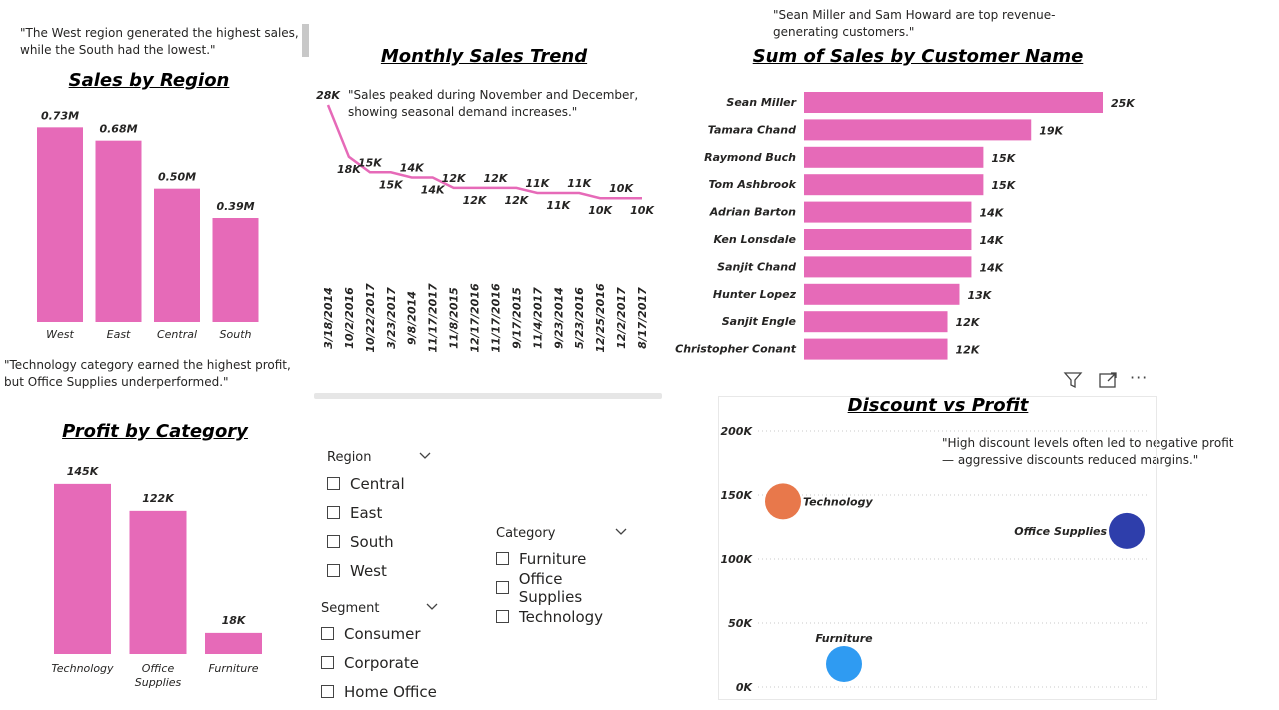  Describe the element at coordinates (380, 691) in the screenshot. I see `segment-option-home-office: Home Office` at that location.